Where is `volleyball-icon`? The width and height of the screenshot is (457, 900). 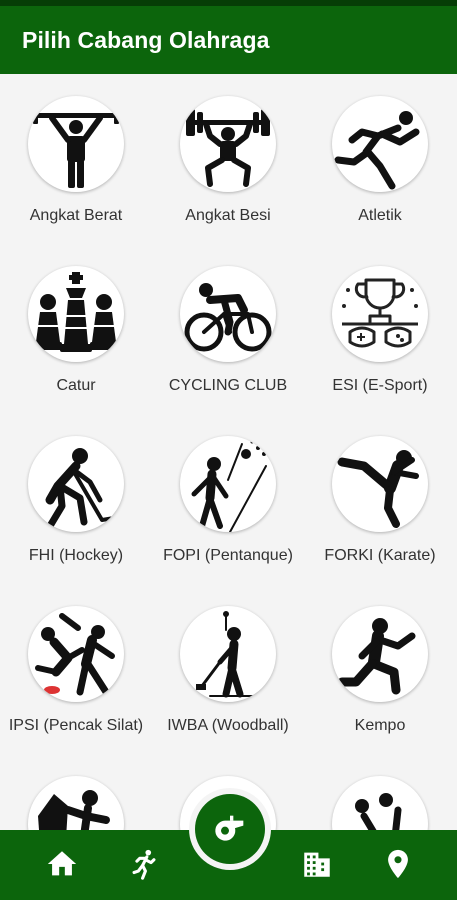 volleyball-icon is located at coordinates (378, 811).